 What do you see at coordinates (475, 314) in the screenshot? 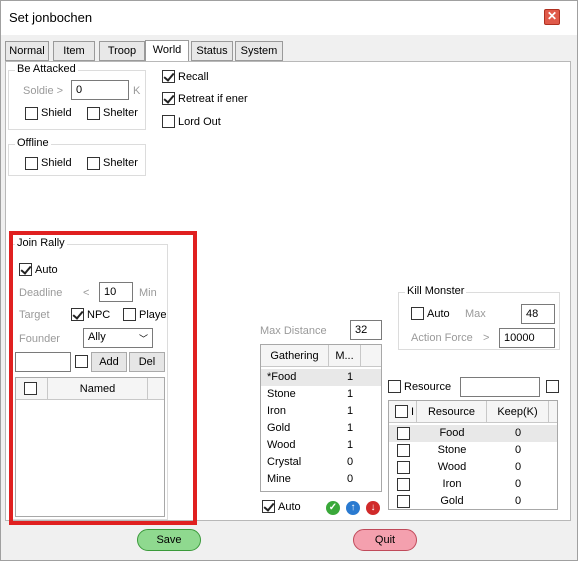
I see `max-label: Max` at bounding box center [475, 314].